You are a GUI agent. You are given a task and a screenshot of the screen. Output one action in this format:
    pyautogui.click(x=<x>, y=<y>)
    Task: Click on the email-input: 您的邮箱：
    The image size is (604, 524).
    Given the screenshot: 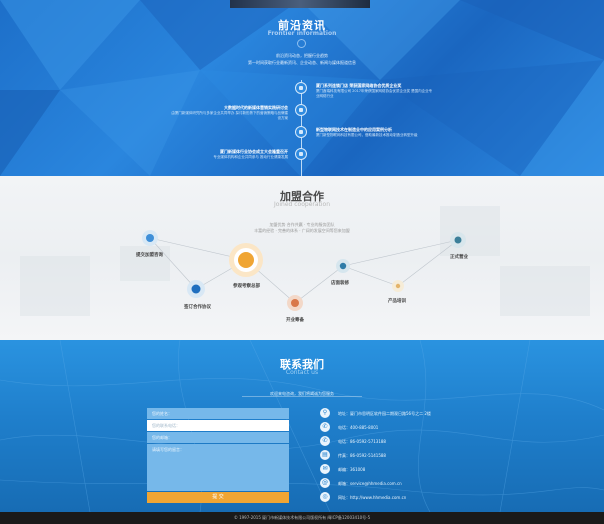 What is the action you would take?
    pyautogui.click(x=218, y=437)
    